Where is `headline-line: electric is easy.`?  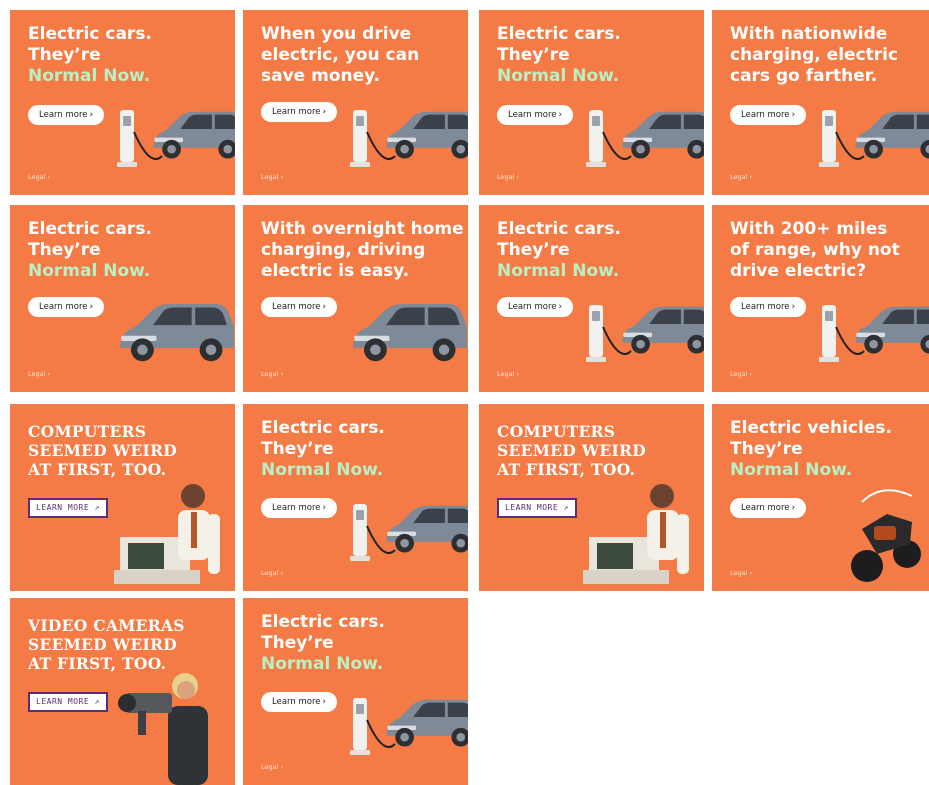 headline-line: electric is easy. is located at coordinates (335, 271).